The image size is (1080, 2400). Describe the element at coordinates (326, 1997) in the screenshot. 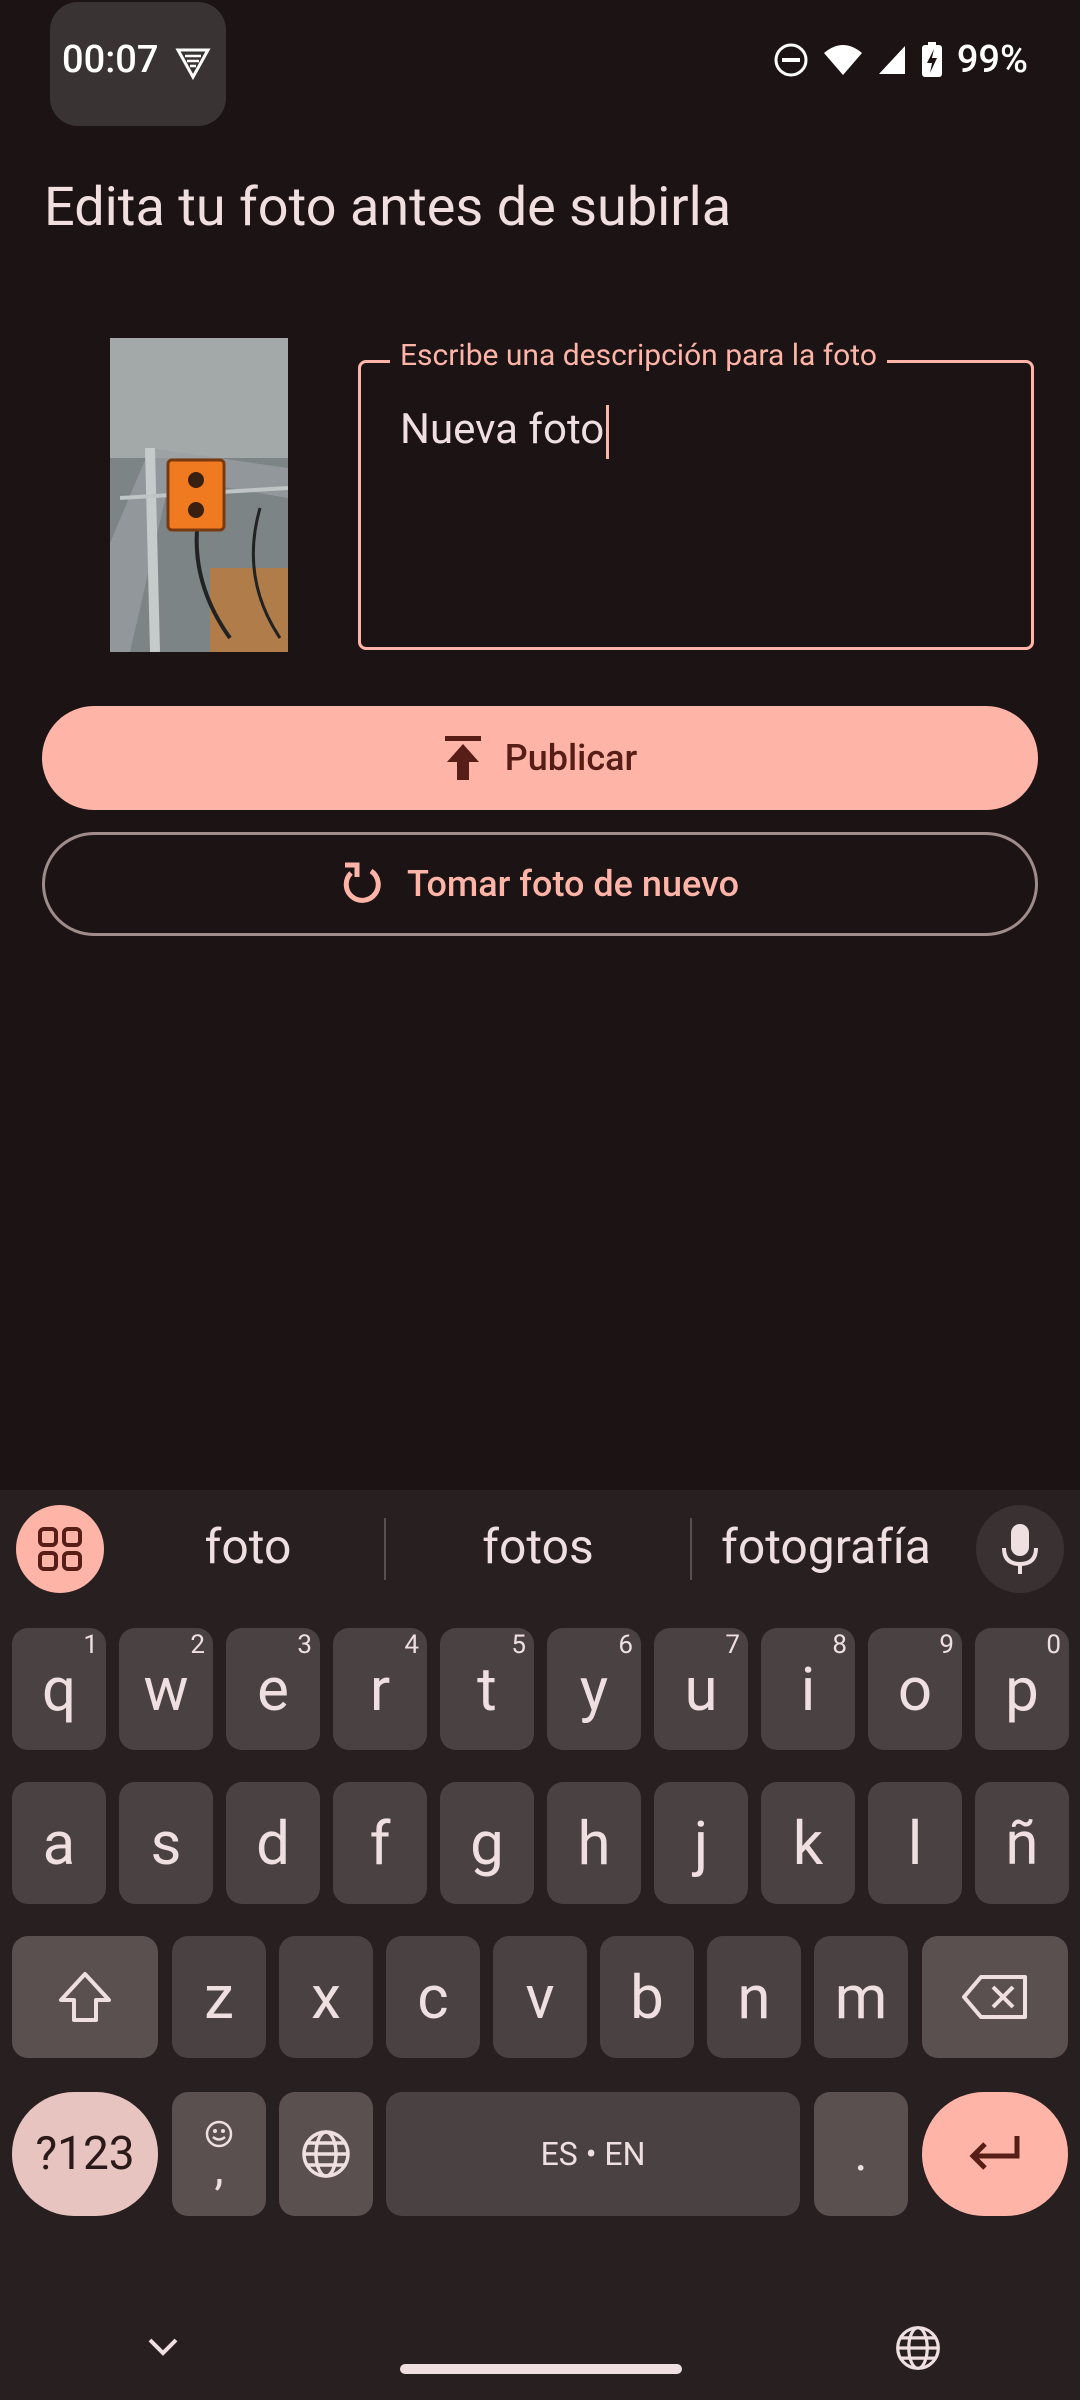

I see `key-x: x` at that location.